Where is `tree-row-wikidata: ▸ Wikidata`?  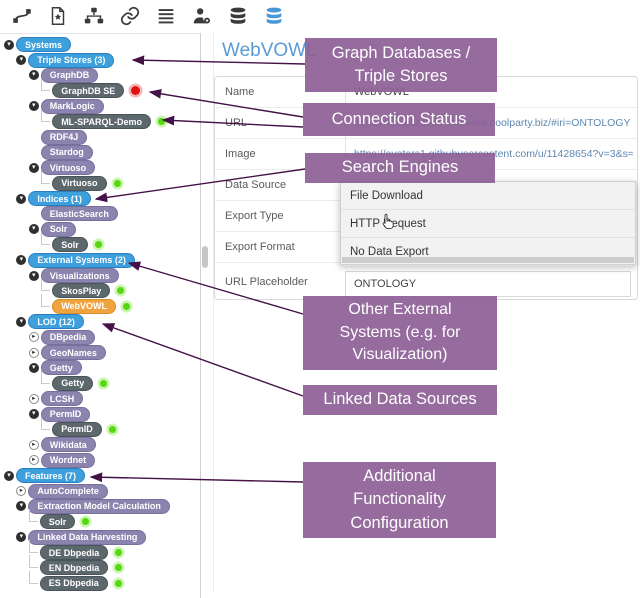 tree-row-wikidata: ▸ Wikidata is located at coordinates (100, 445).